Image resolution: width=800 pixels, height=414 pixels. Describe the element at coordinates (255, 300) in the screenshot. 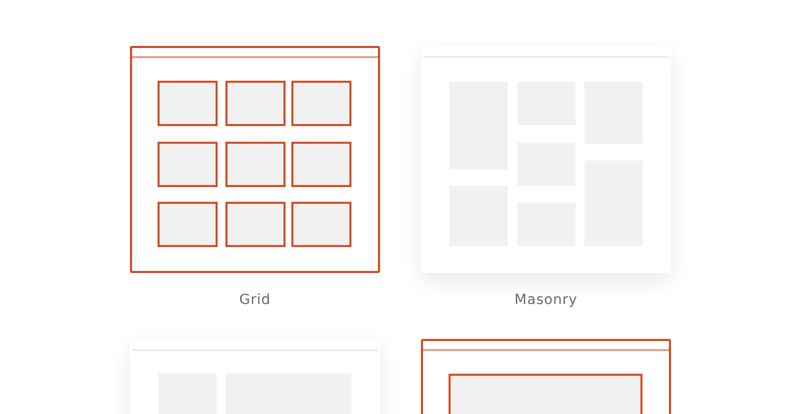

I see `layout-label: Grid` at that location.